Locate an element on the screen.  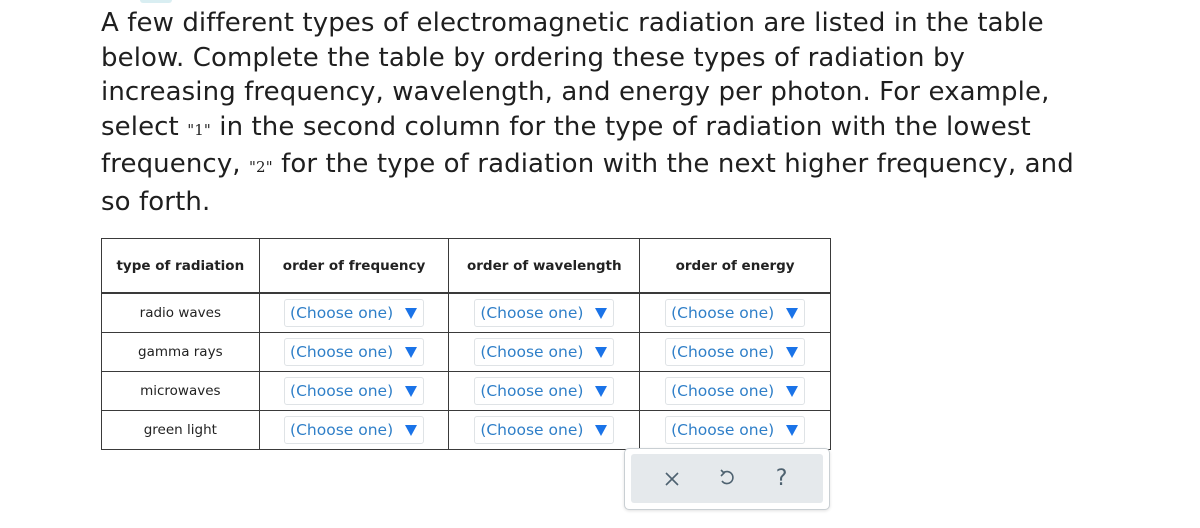
clear-button is located at coordinates (672, 479).